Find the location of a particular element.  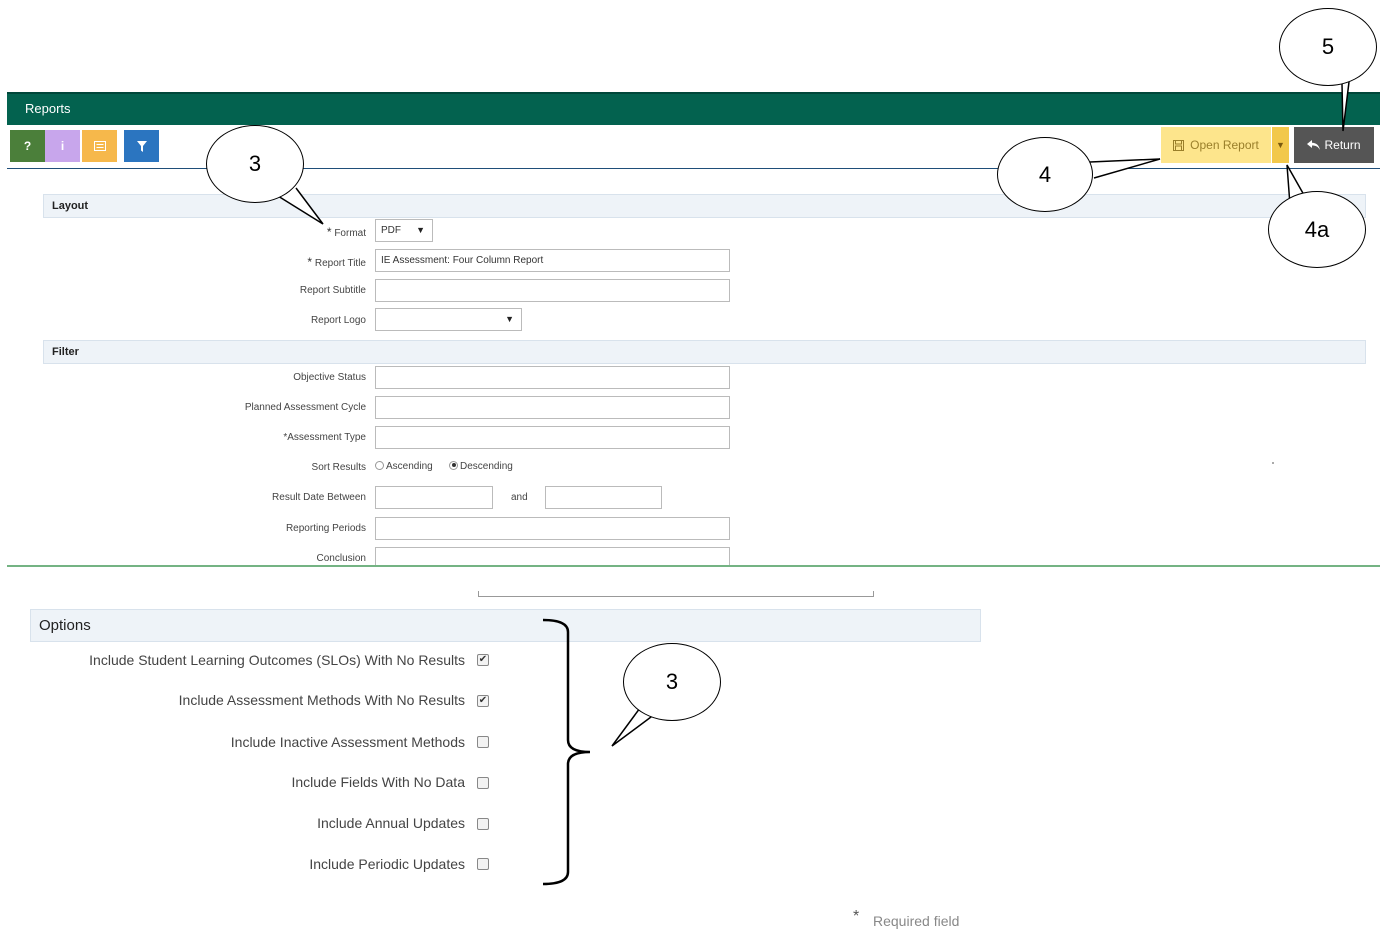

callout-4a-number: 4a is located at coordinates (1317, 229).